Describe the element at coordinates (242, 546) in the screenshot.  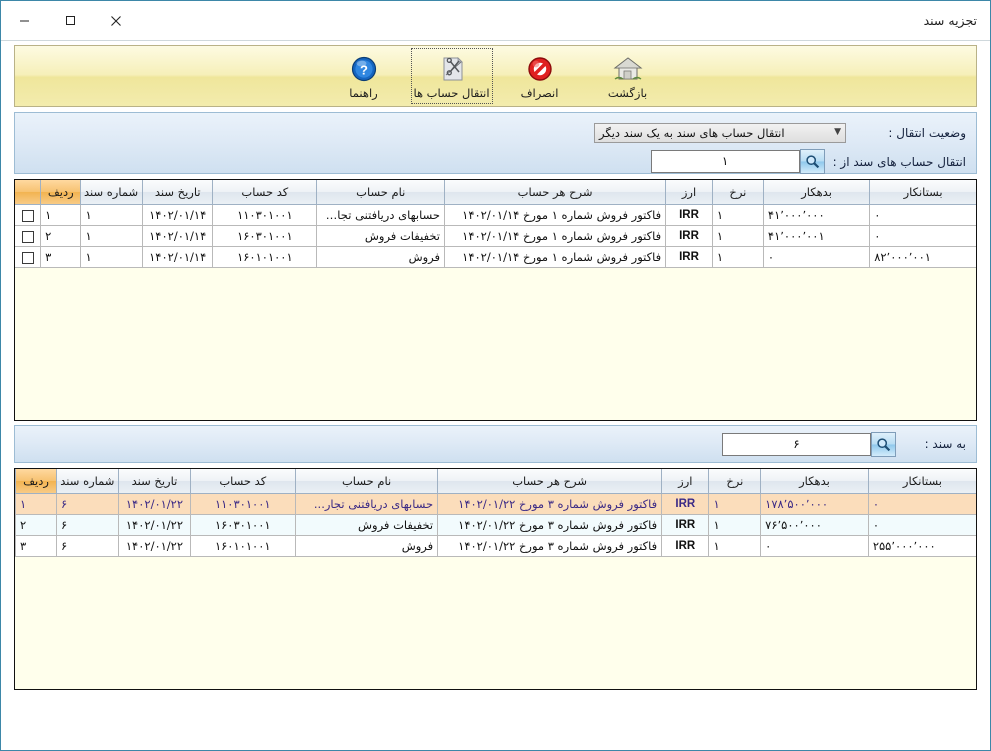
I see `cell-account-code: ۱۶۰۱۰۱۰۰۱` at that location.